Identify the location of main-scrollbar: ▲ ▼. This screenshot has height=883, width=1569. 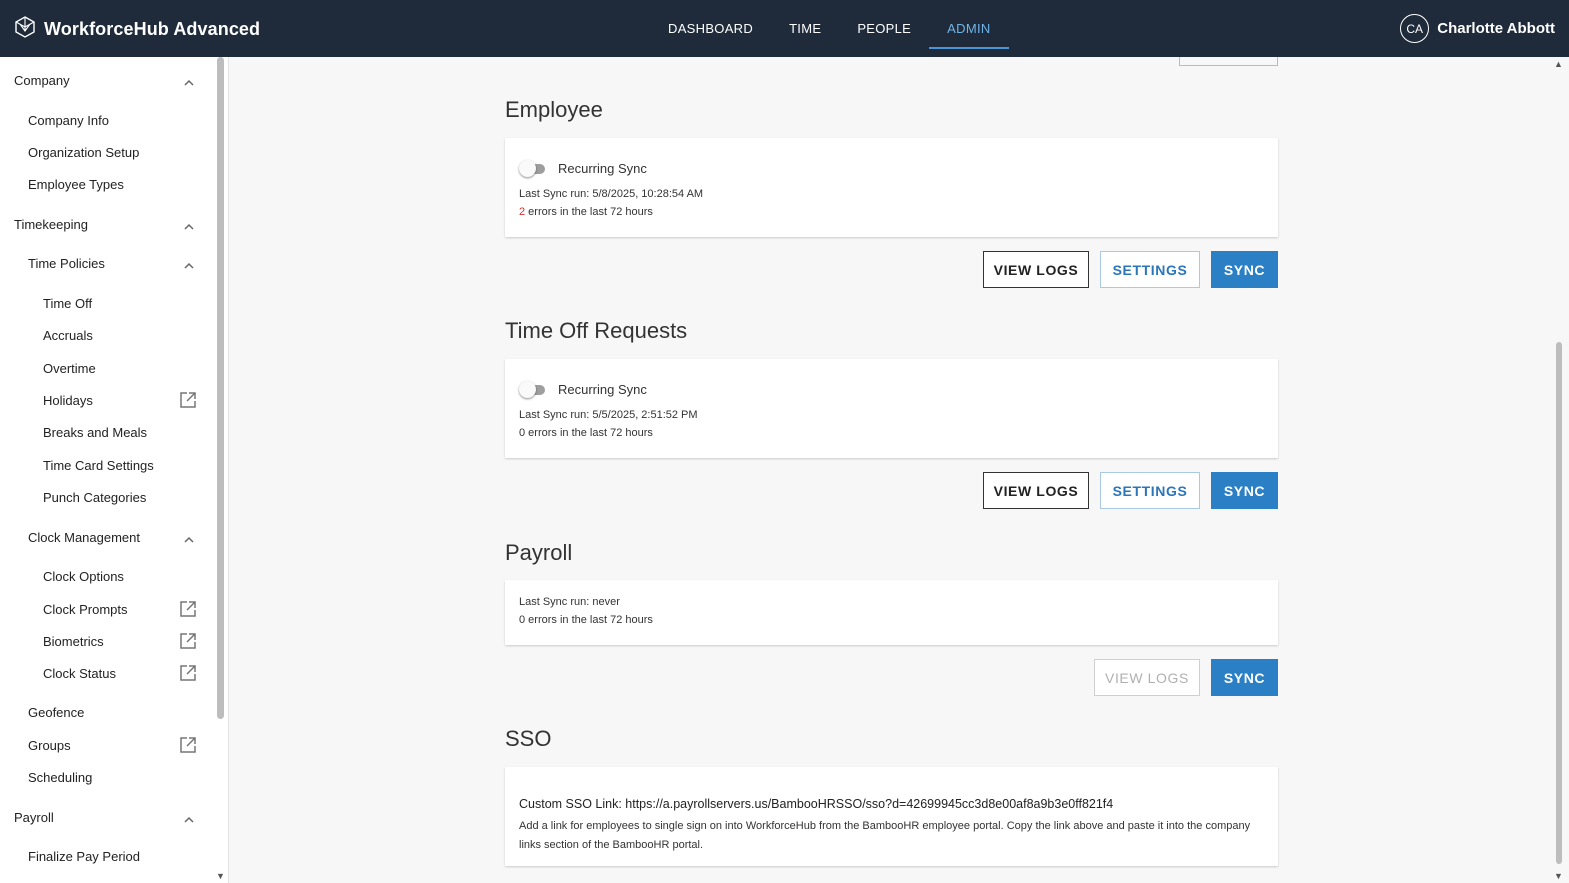
(1559, 470).